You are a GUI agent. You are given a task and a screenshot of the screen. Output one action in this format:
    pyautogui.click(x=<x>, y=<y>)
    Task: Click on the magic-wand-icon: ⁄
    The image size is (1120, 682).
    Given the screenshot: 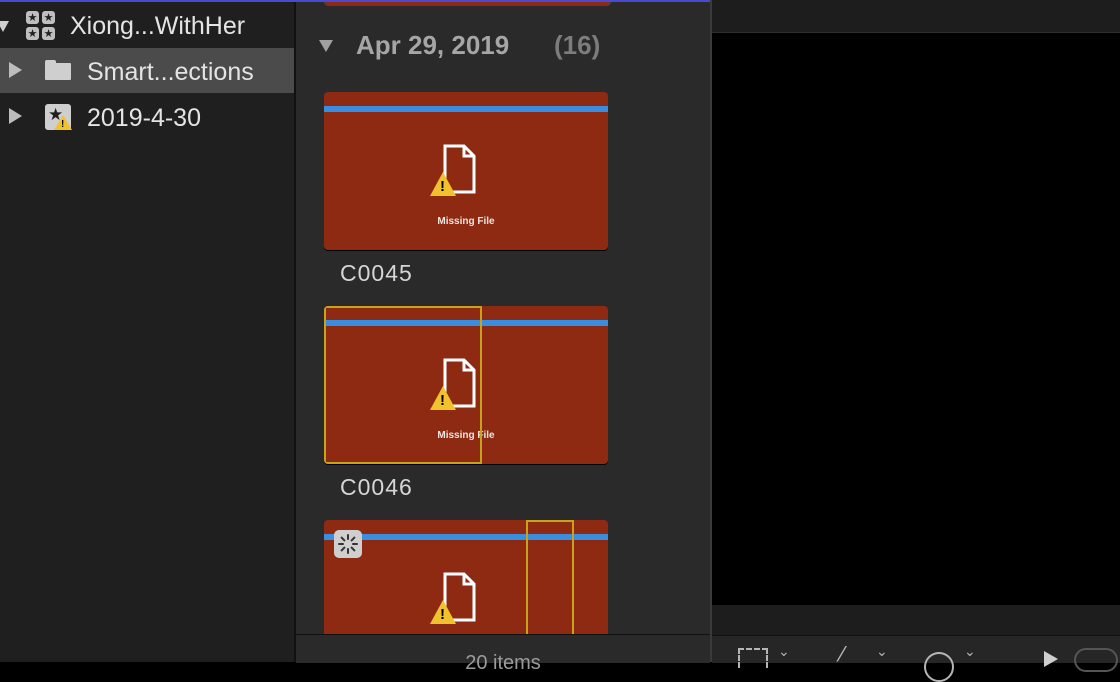 What is the action you would take?
    pyautogui.click(x=841, y=654)
    